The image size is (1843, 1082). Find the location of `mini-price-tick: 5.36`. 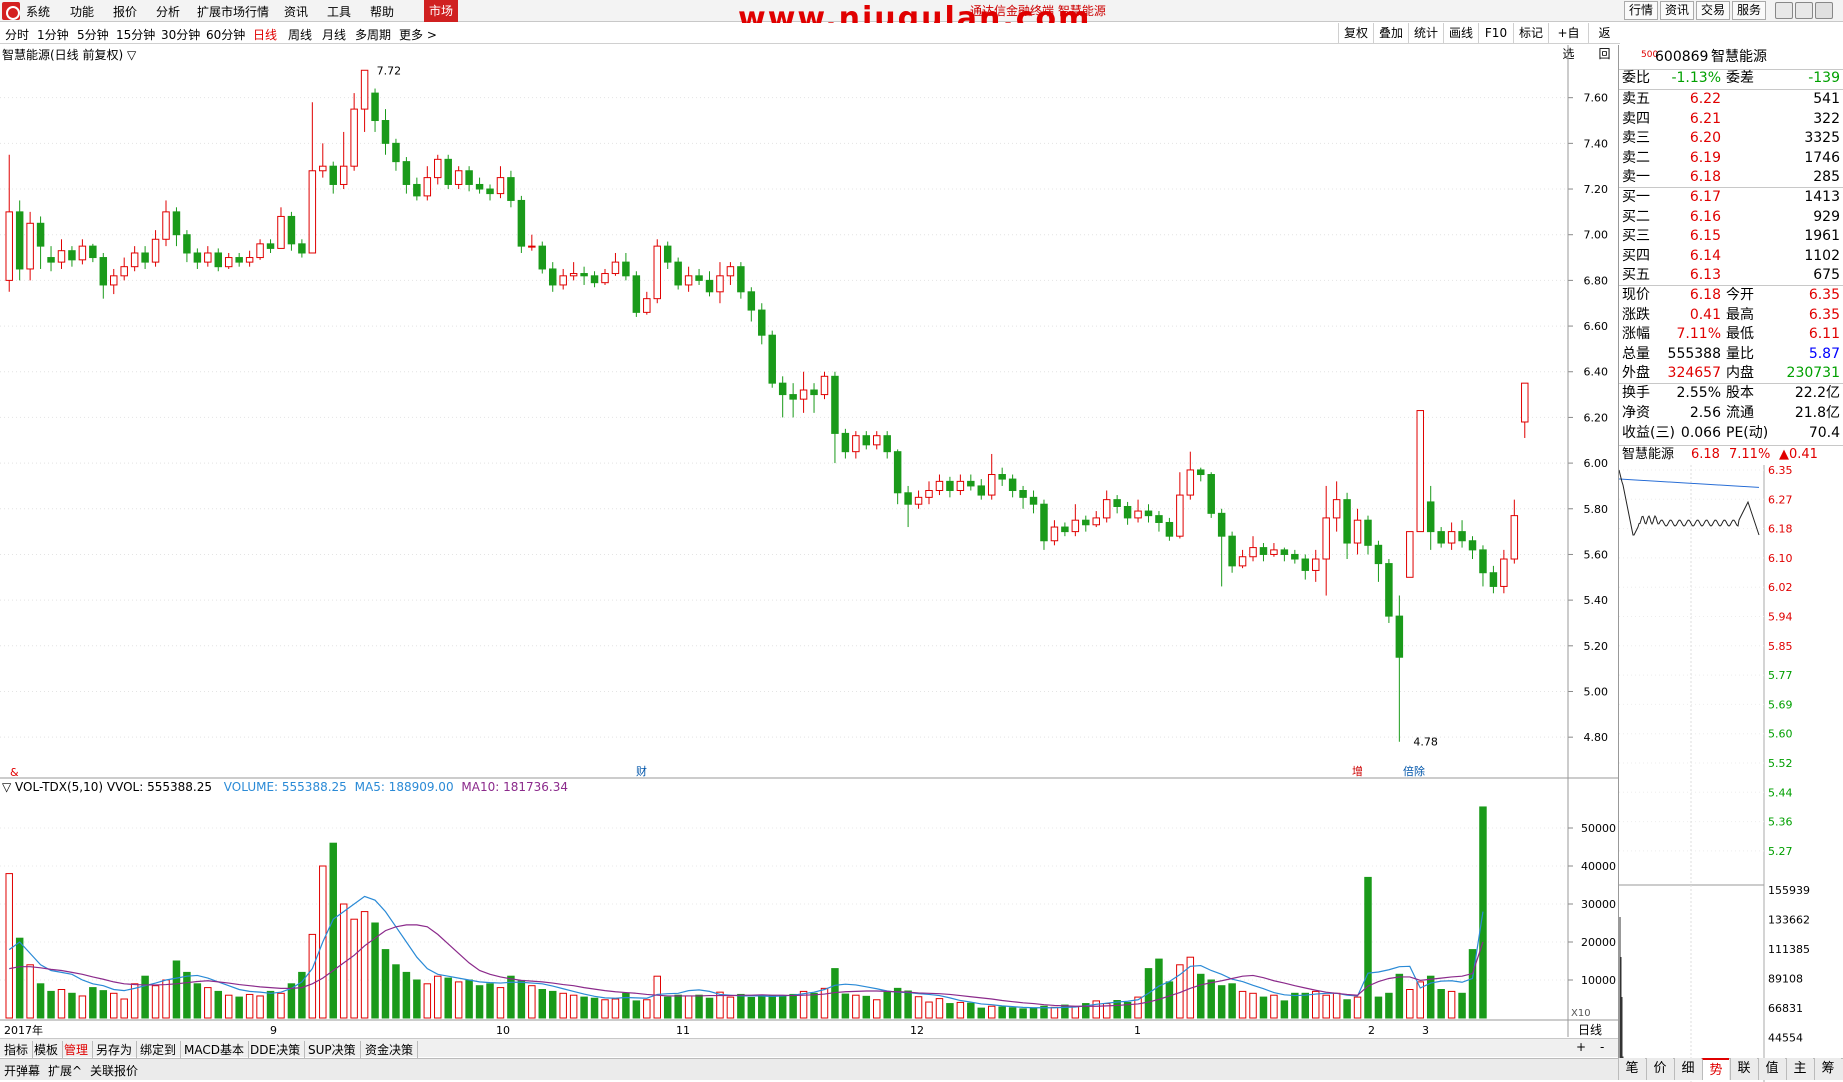

mini-price-tick: 5.36 is located at coordinates (1780, 822).